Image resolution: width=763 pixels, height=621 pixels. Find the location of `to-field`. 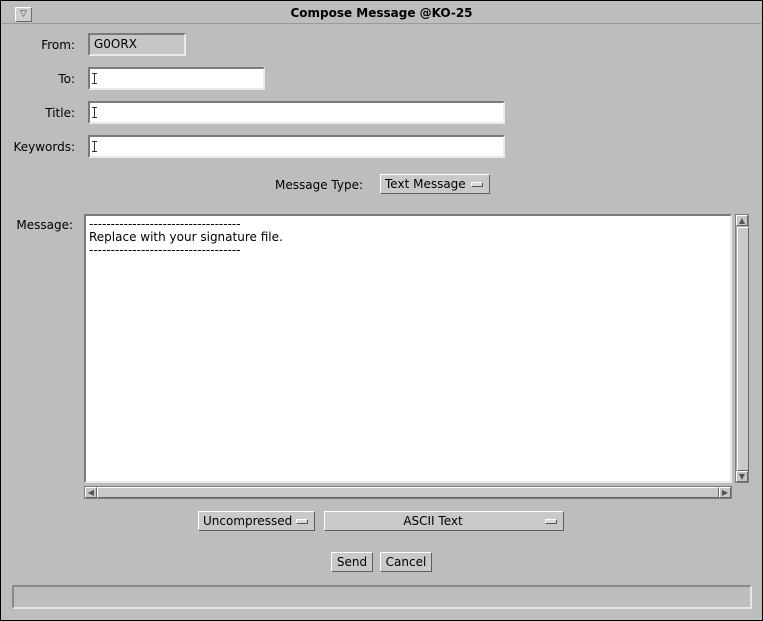

to-field is located at coordinates (176, 78).